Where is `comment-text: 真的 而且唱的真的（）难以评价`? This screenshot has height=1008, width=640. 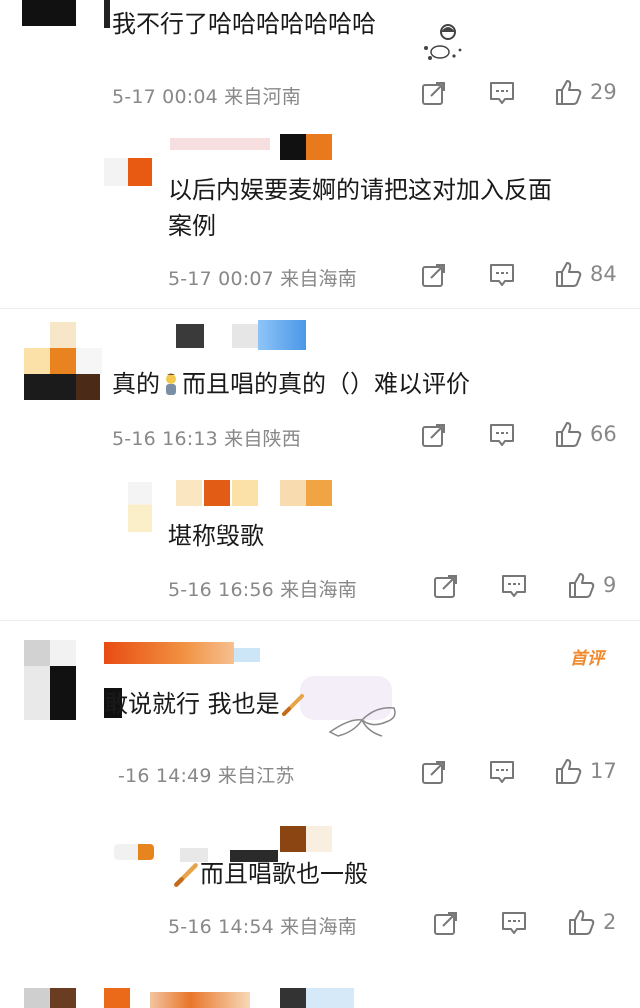 comment-text: 真的 而且唱的真的（）难以评价 is located at coordinates (291, 384).